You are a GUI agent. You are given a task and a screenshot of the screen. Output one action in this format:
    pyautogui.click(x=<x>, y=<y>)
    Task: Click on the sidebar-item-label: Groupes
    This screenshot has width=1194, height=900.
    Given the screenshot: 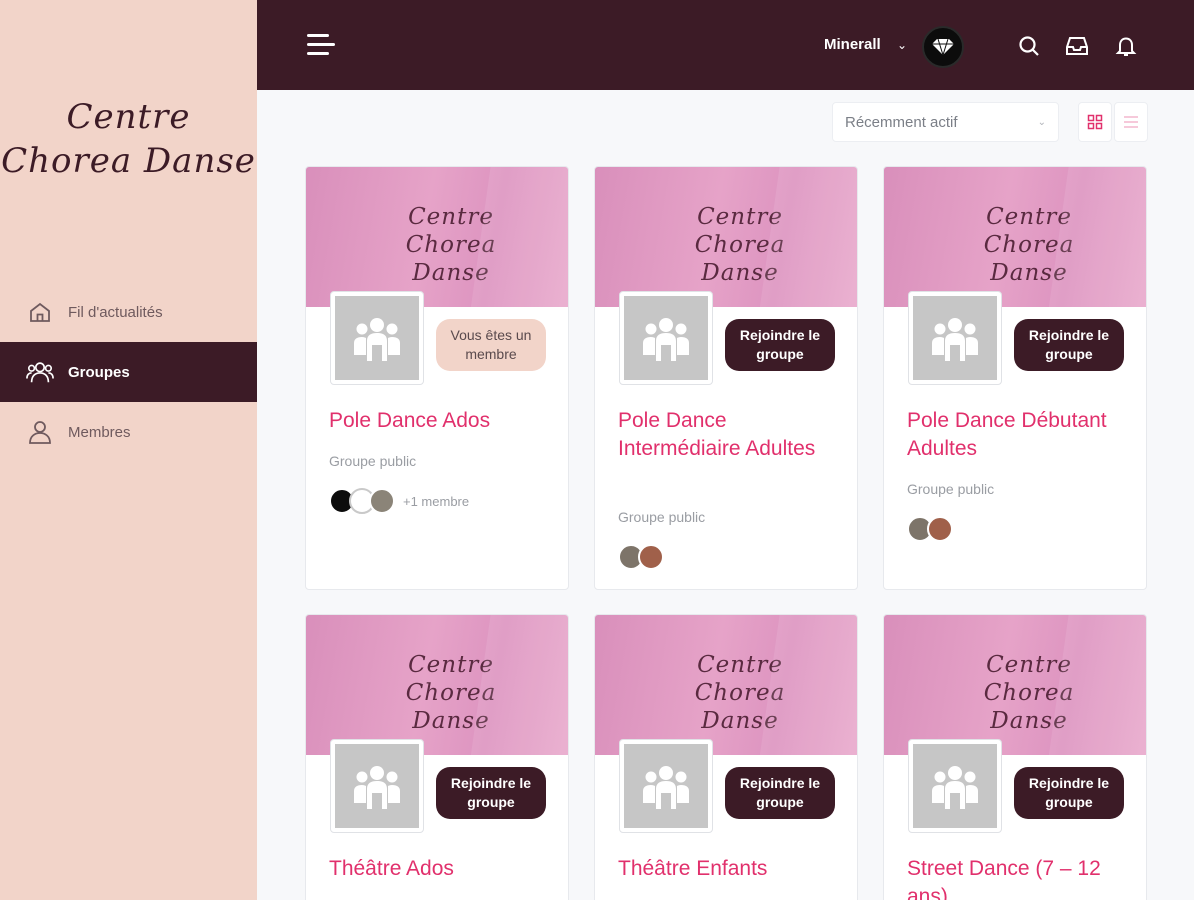 What is the action you would take?
    pyautogui.click(x=99, y=372)
    